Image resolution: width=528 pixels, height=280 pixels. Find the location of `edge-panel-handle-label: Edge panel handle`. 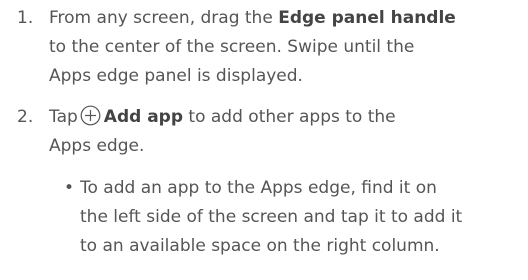

edge-panel-handle-label: Edge panel handle is located at coordinates (367, 18).